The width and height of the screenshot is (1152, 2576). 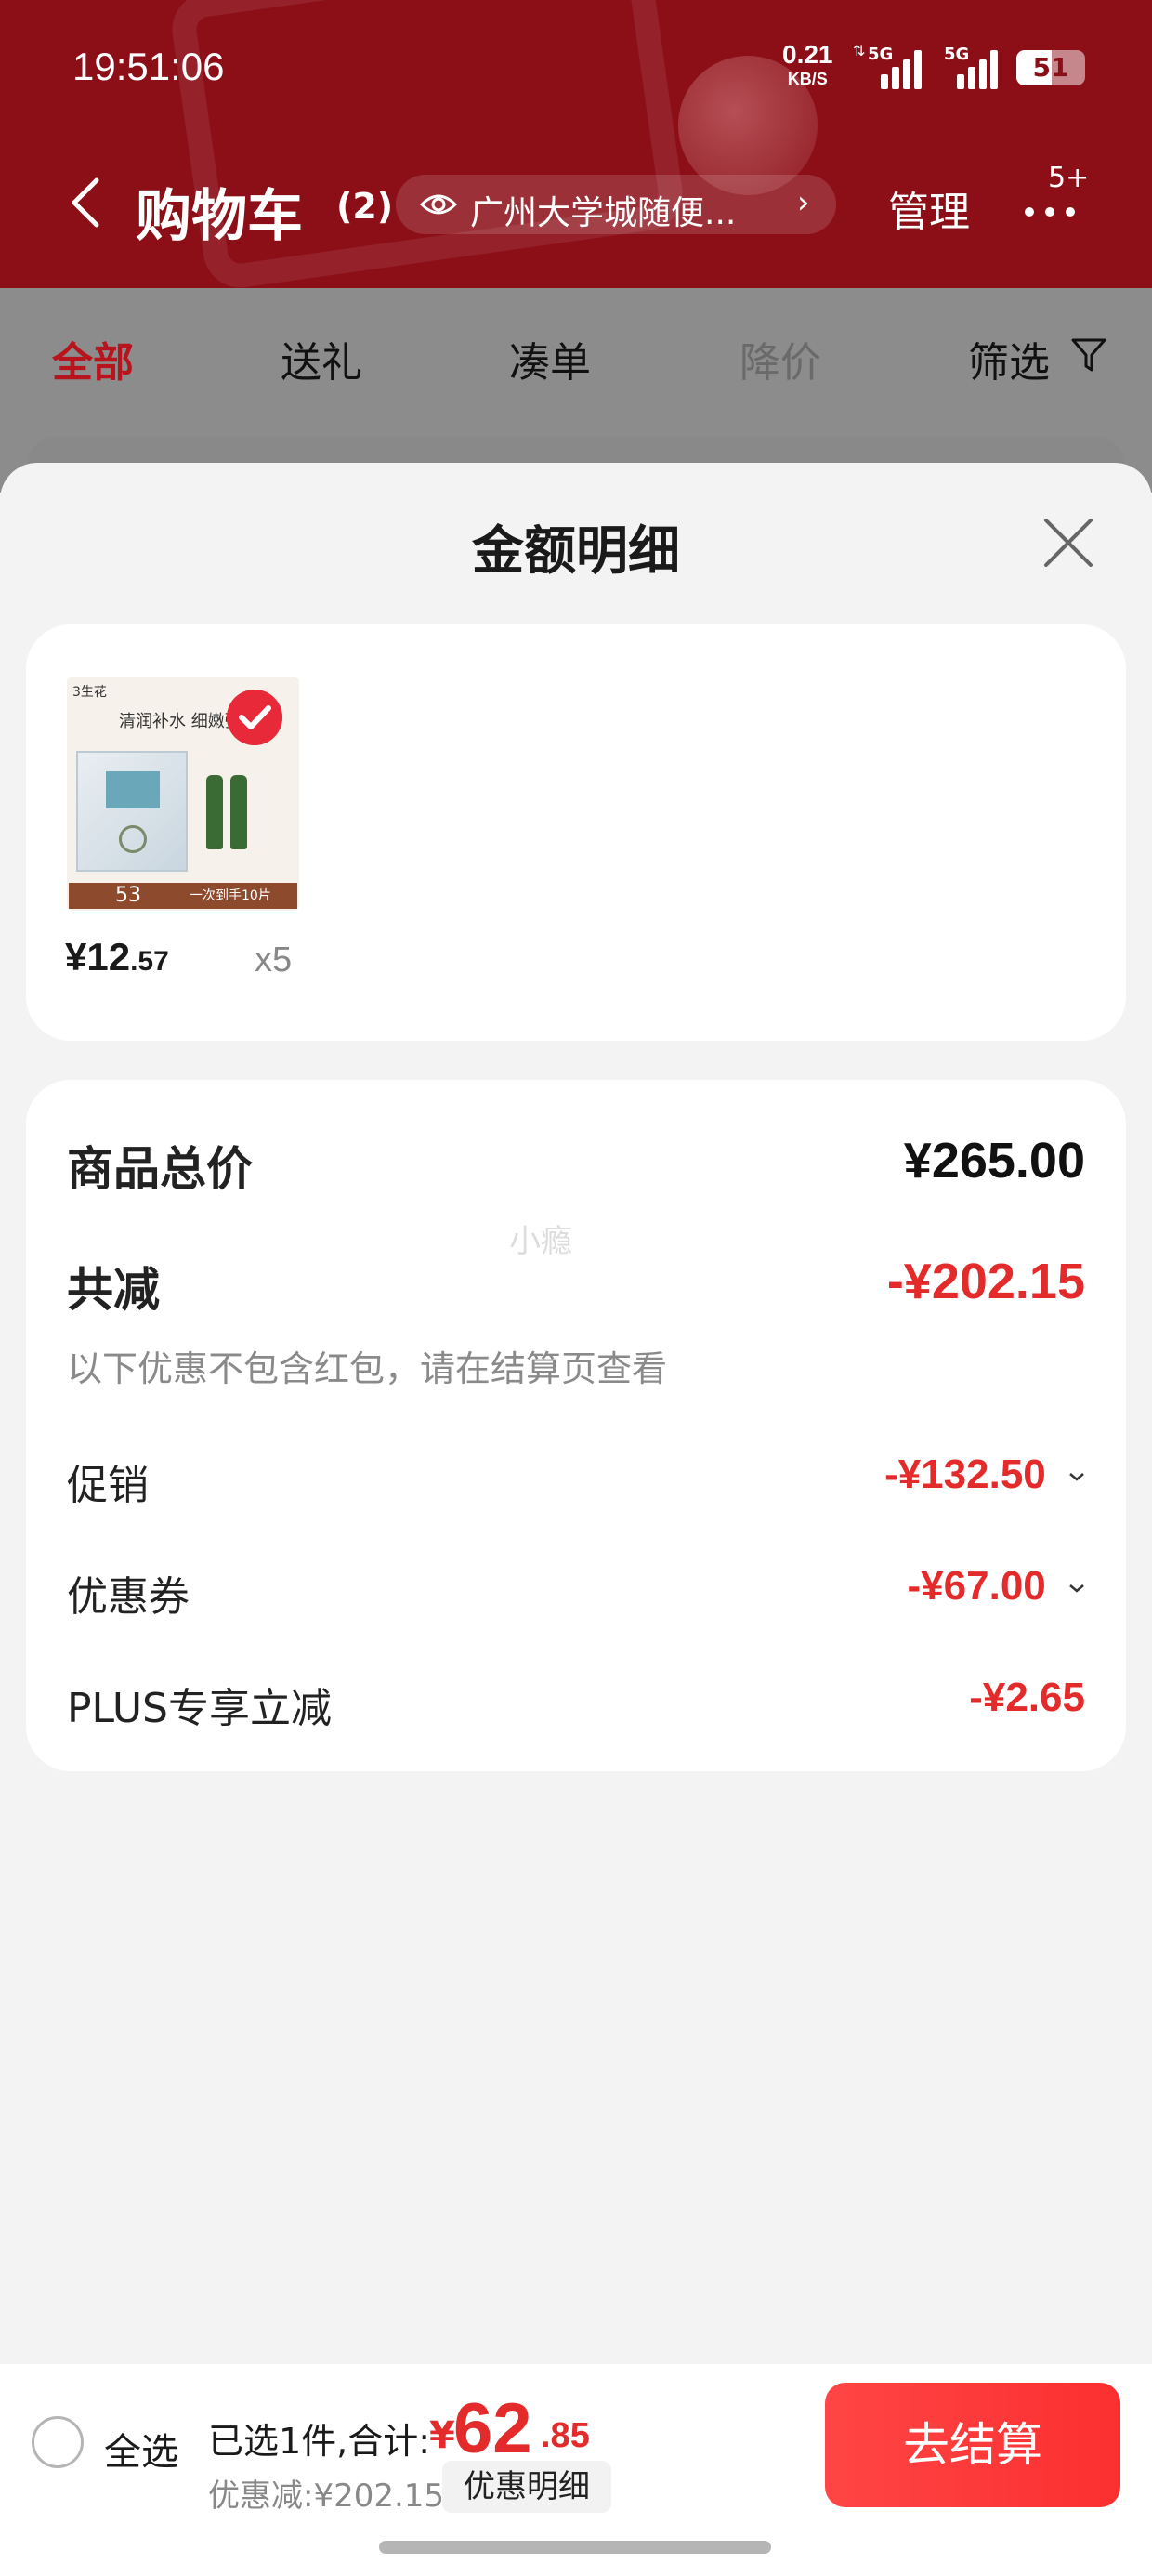 I want to click on tab-all: 全部, so click(x=93, y=358).